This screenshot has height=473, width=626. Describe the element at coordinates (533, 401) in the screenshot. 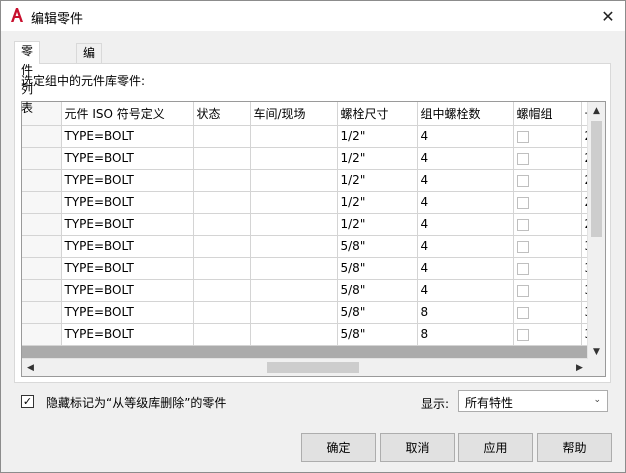

I see `display-dropdown: 所有特性 ⌄` at that location.